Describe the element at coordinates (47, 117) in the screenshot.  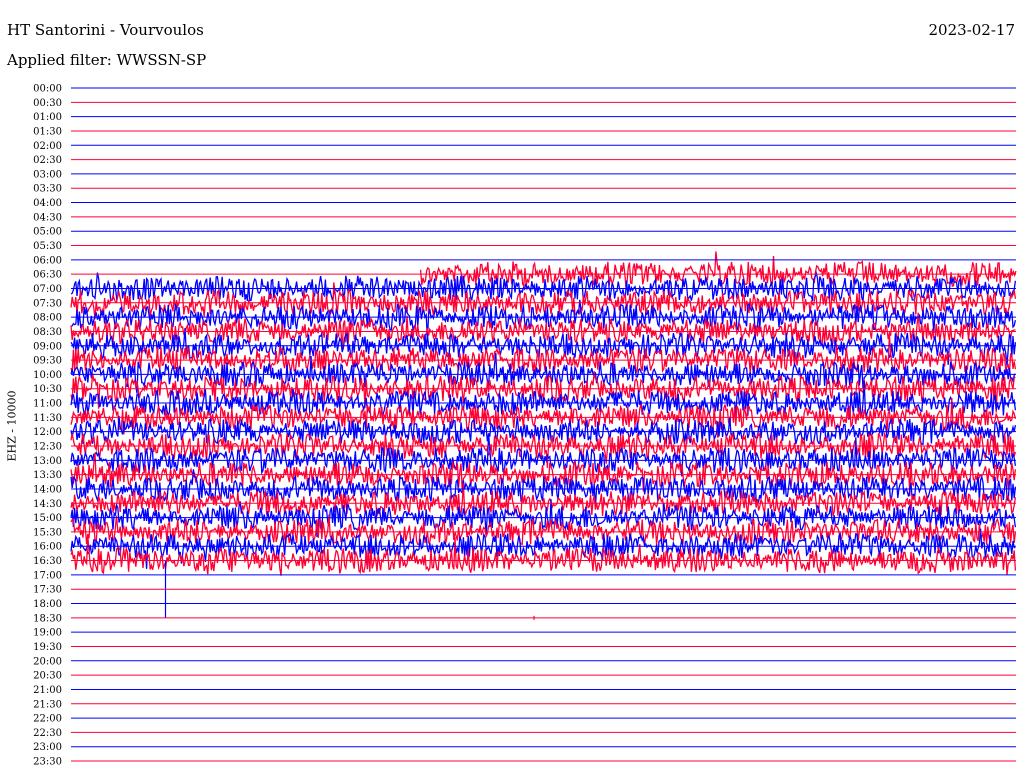
I see `time-tick-label: 01:00` at that location.